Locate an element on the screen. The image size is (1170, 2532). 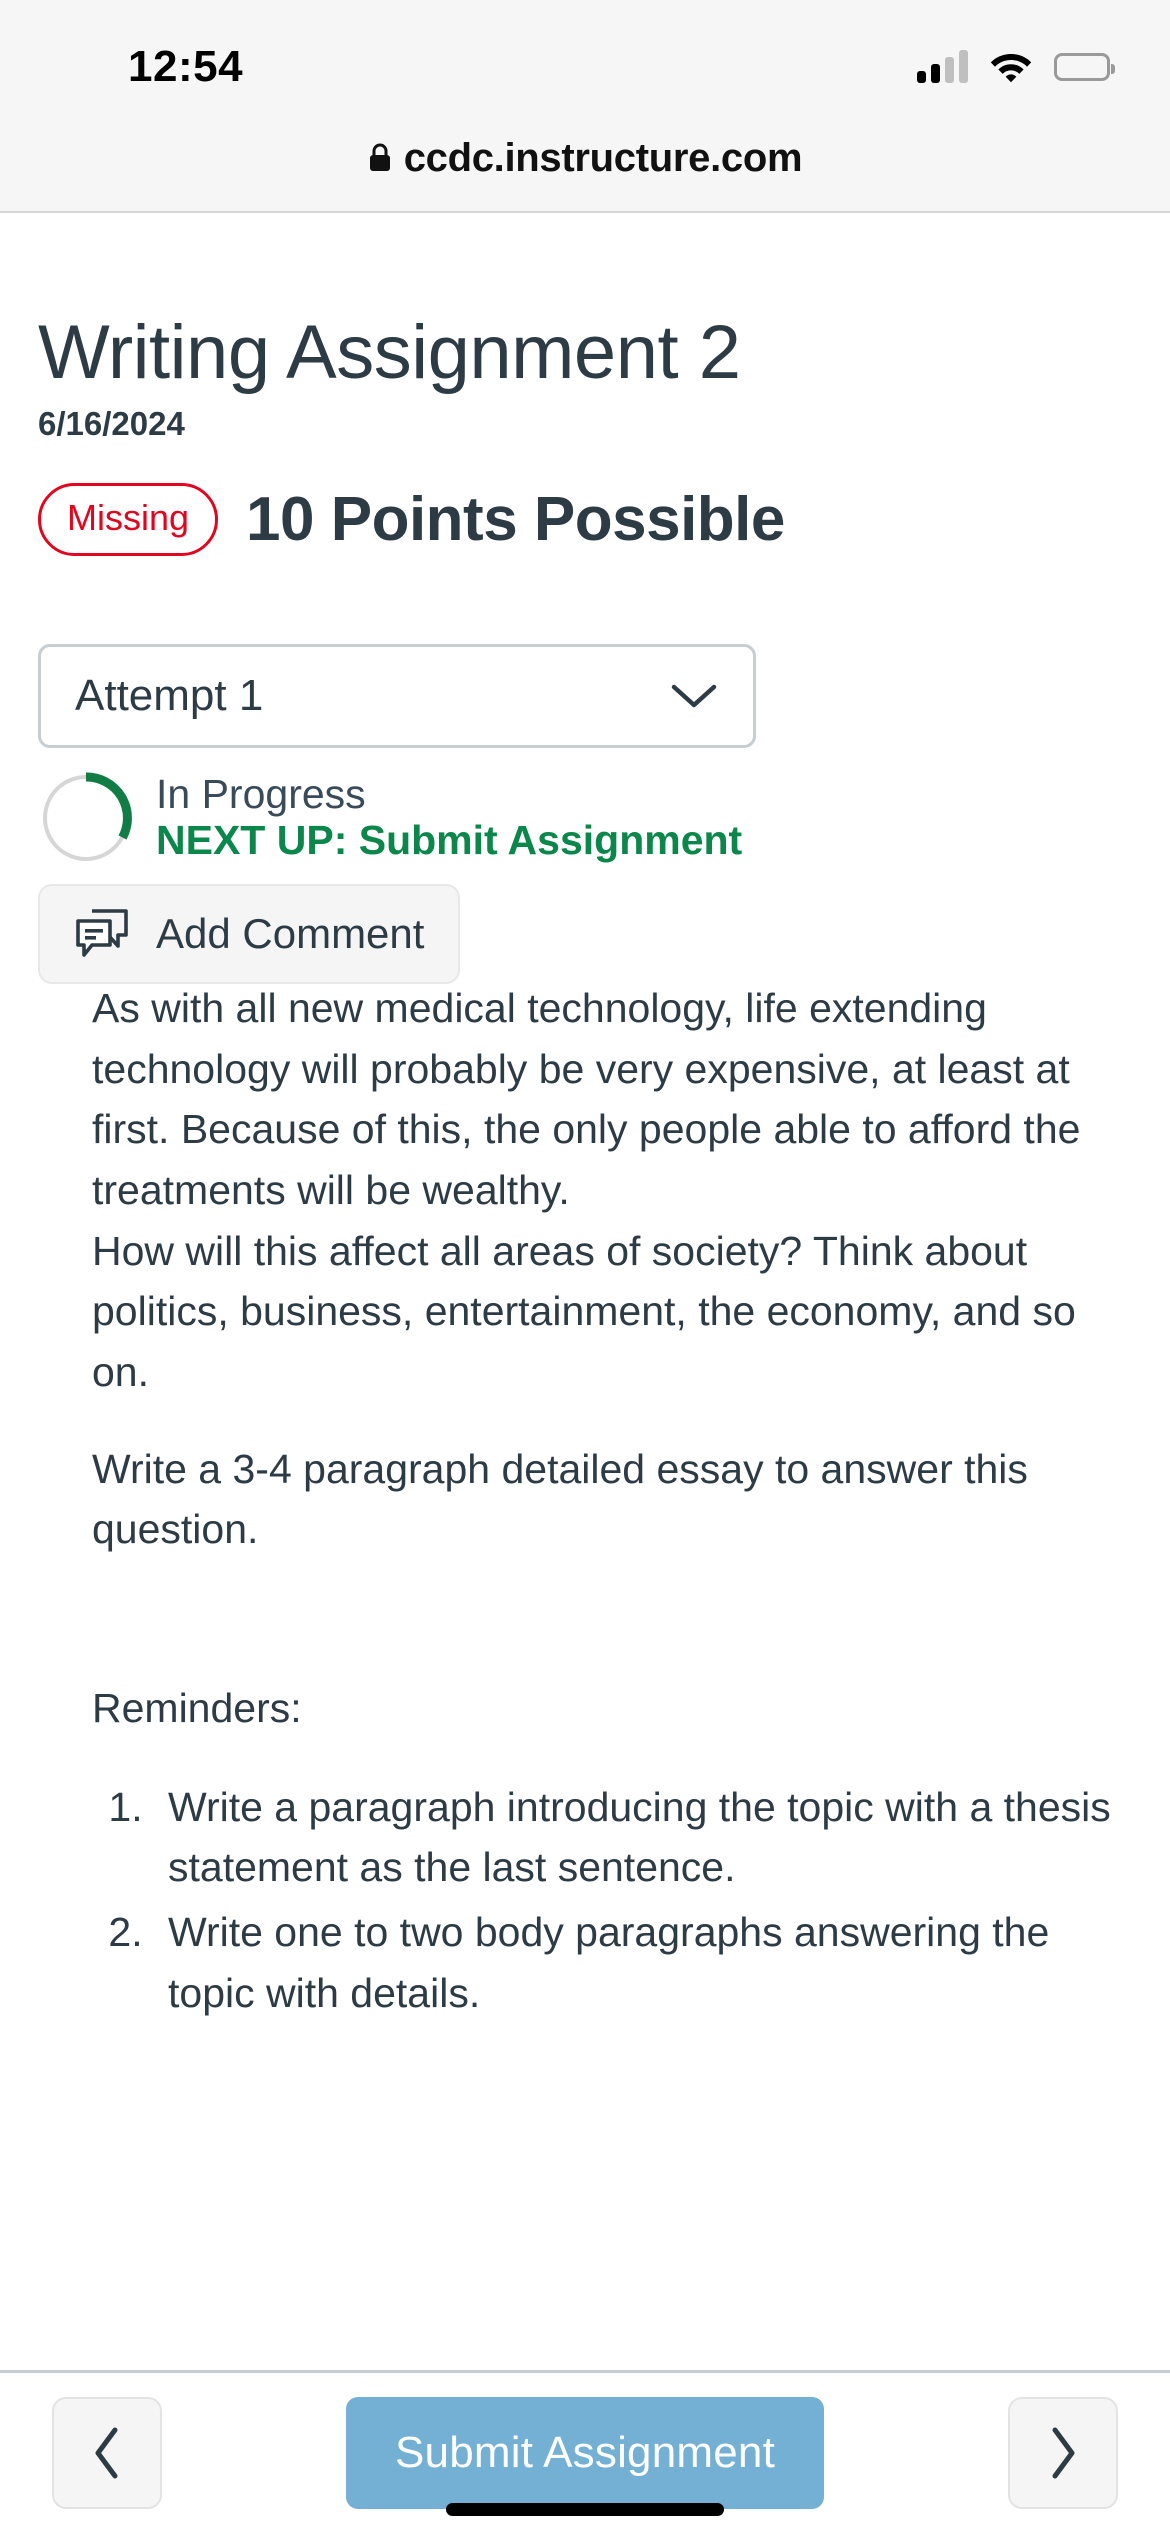
chevron-left-icon is located at coordinates (107, 2453).